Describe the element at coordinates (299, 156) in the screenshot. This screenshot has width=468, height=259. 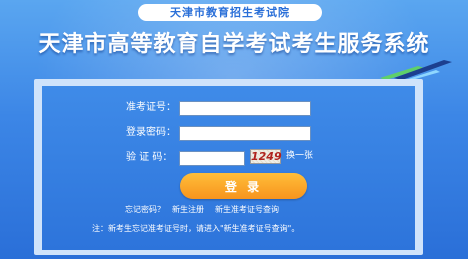
I see `refresh-captcha-link: 换一张` at that location.